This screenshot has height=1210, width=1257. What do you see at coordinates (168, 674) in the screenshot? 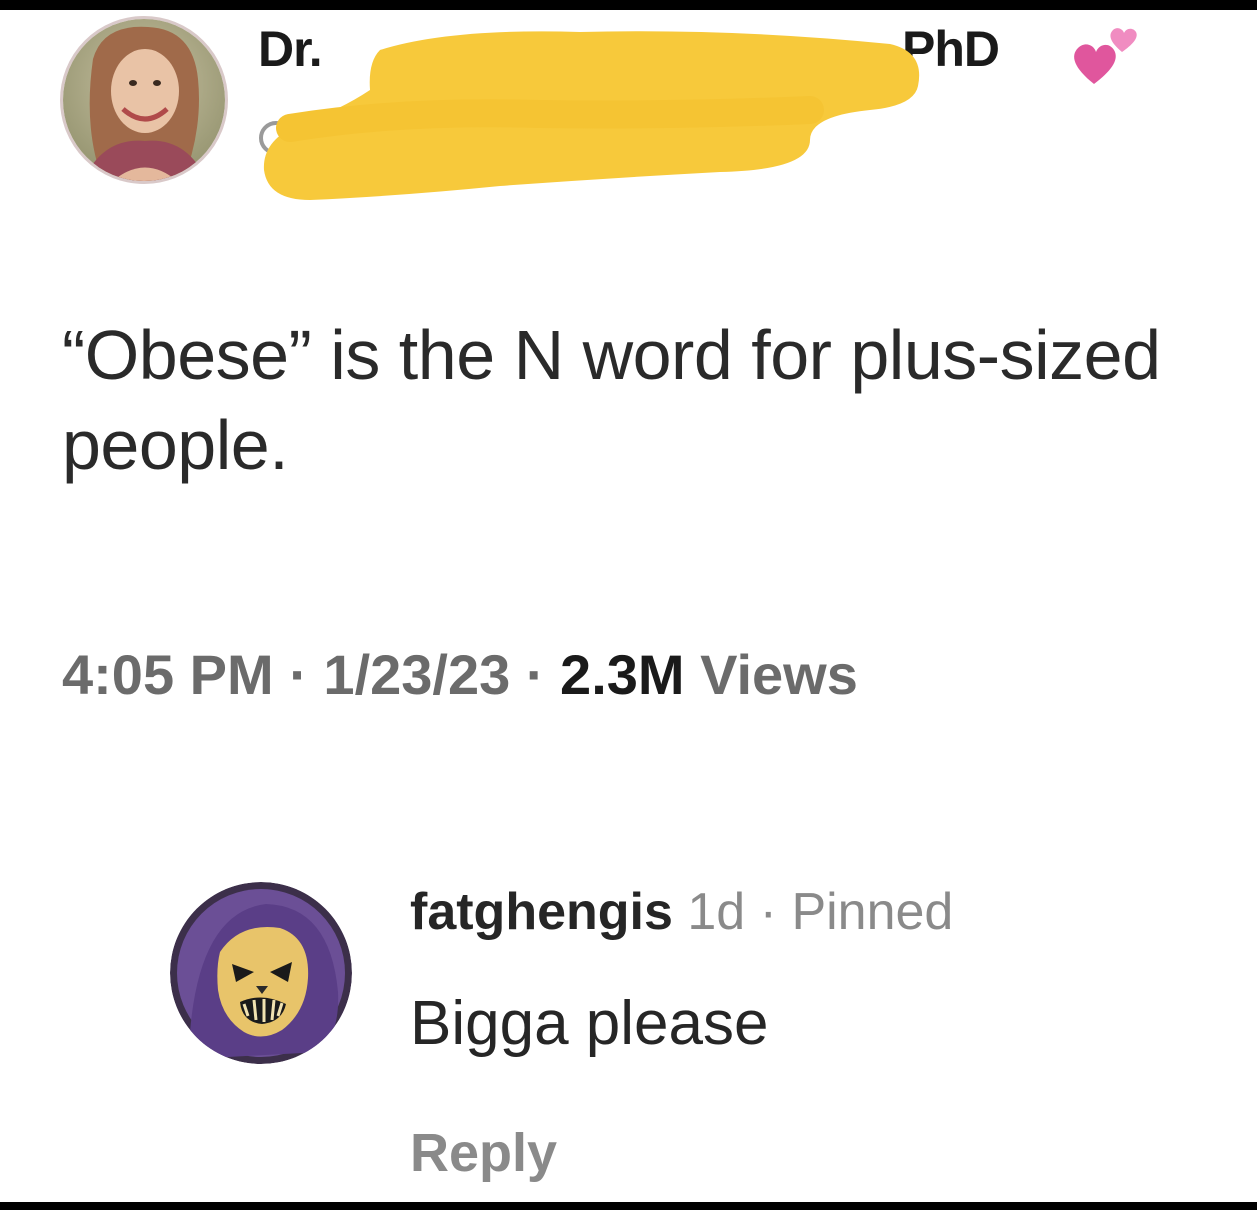
I see `tweet-time: 4:05 PM` at bounding box center [168, 674].